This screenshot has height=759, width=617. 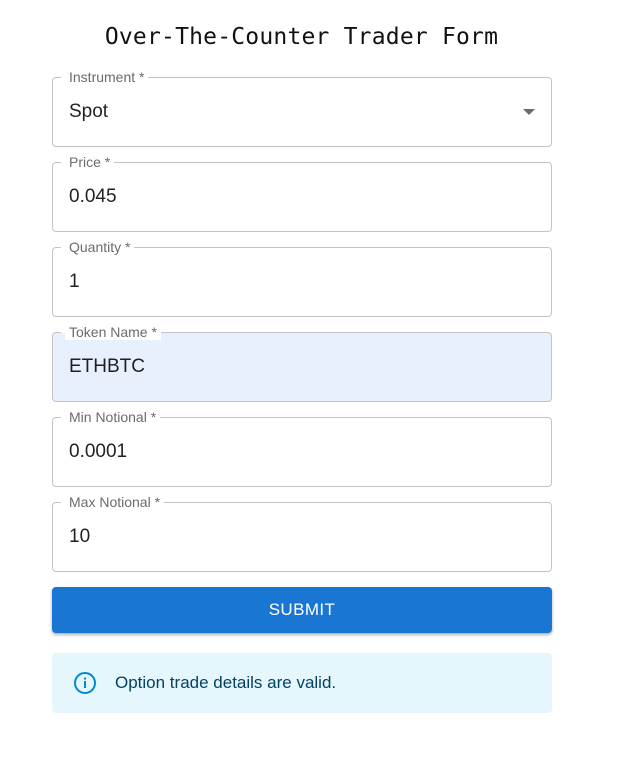 What do you see at coordinates (93, 197) in the screenshot?
I see `price-value: 0.045` at bounding box center [93, 197].